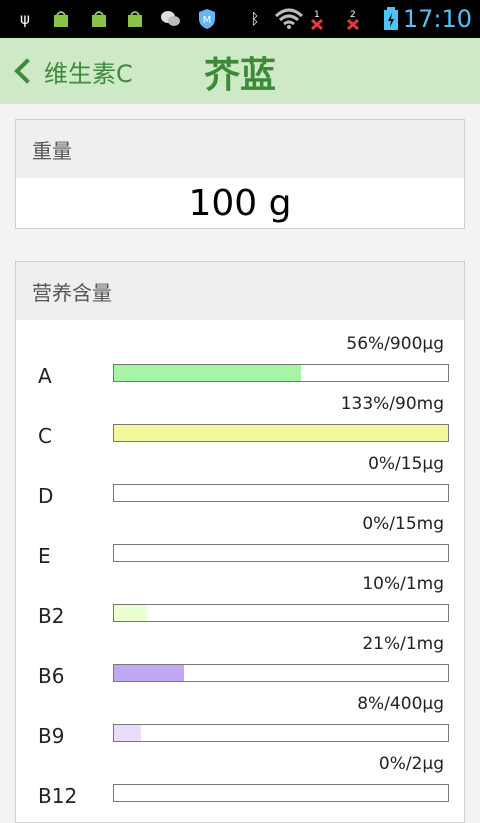 This screenshot has height=823, width=480. Describe the element at coordinates (403, 524) in the screenshot. I see `nutrient-percentage: 0%/15mg` at that location.